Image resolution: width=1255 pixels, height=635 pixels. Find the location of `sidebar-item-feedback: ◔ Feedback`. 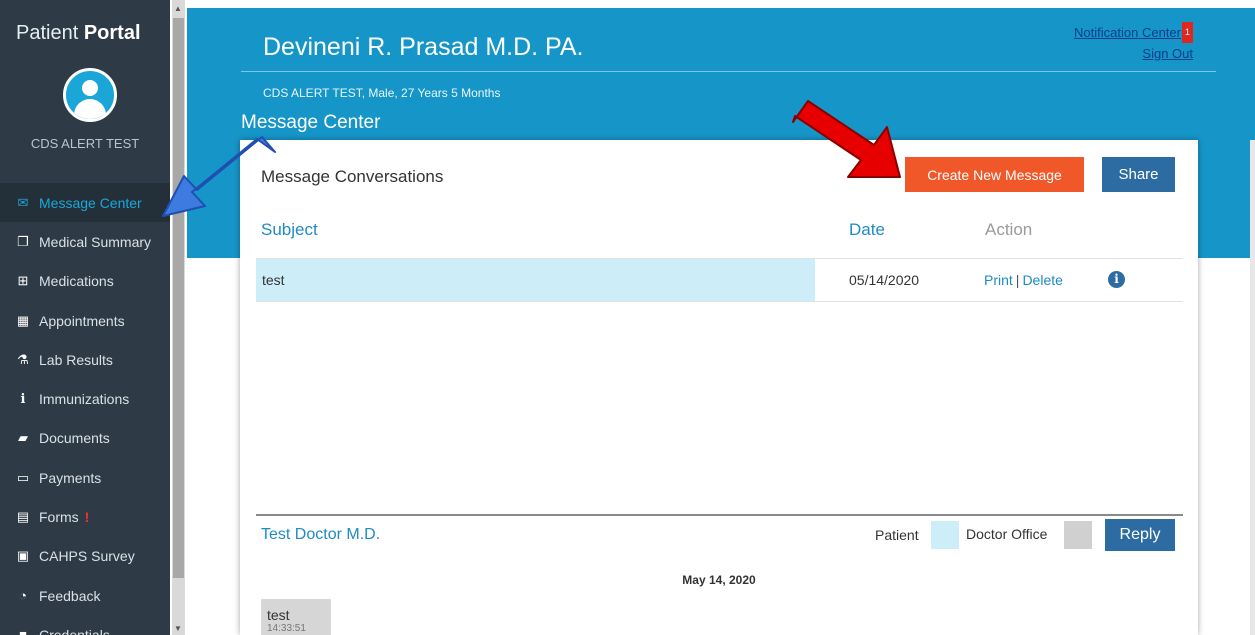

sidebar-item-feedback: ◔ Feedback is located at coordinates (85, 595).